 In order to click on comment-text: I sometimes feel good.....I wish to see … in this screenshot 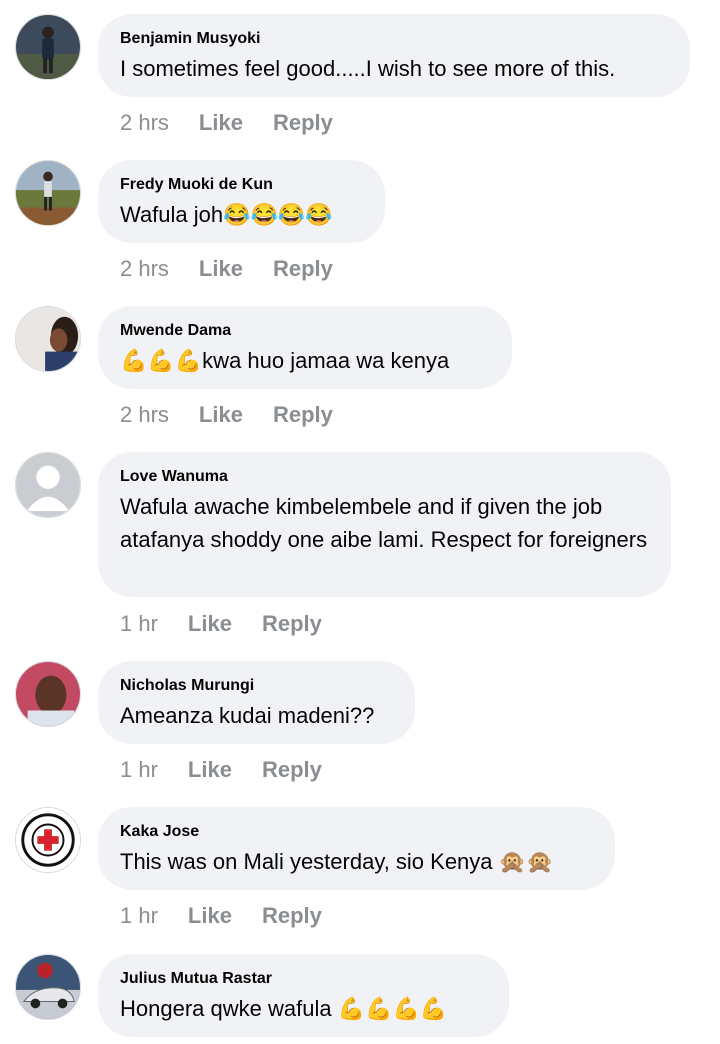, I will do `click(368, 68)`.